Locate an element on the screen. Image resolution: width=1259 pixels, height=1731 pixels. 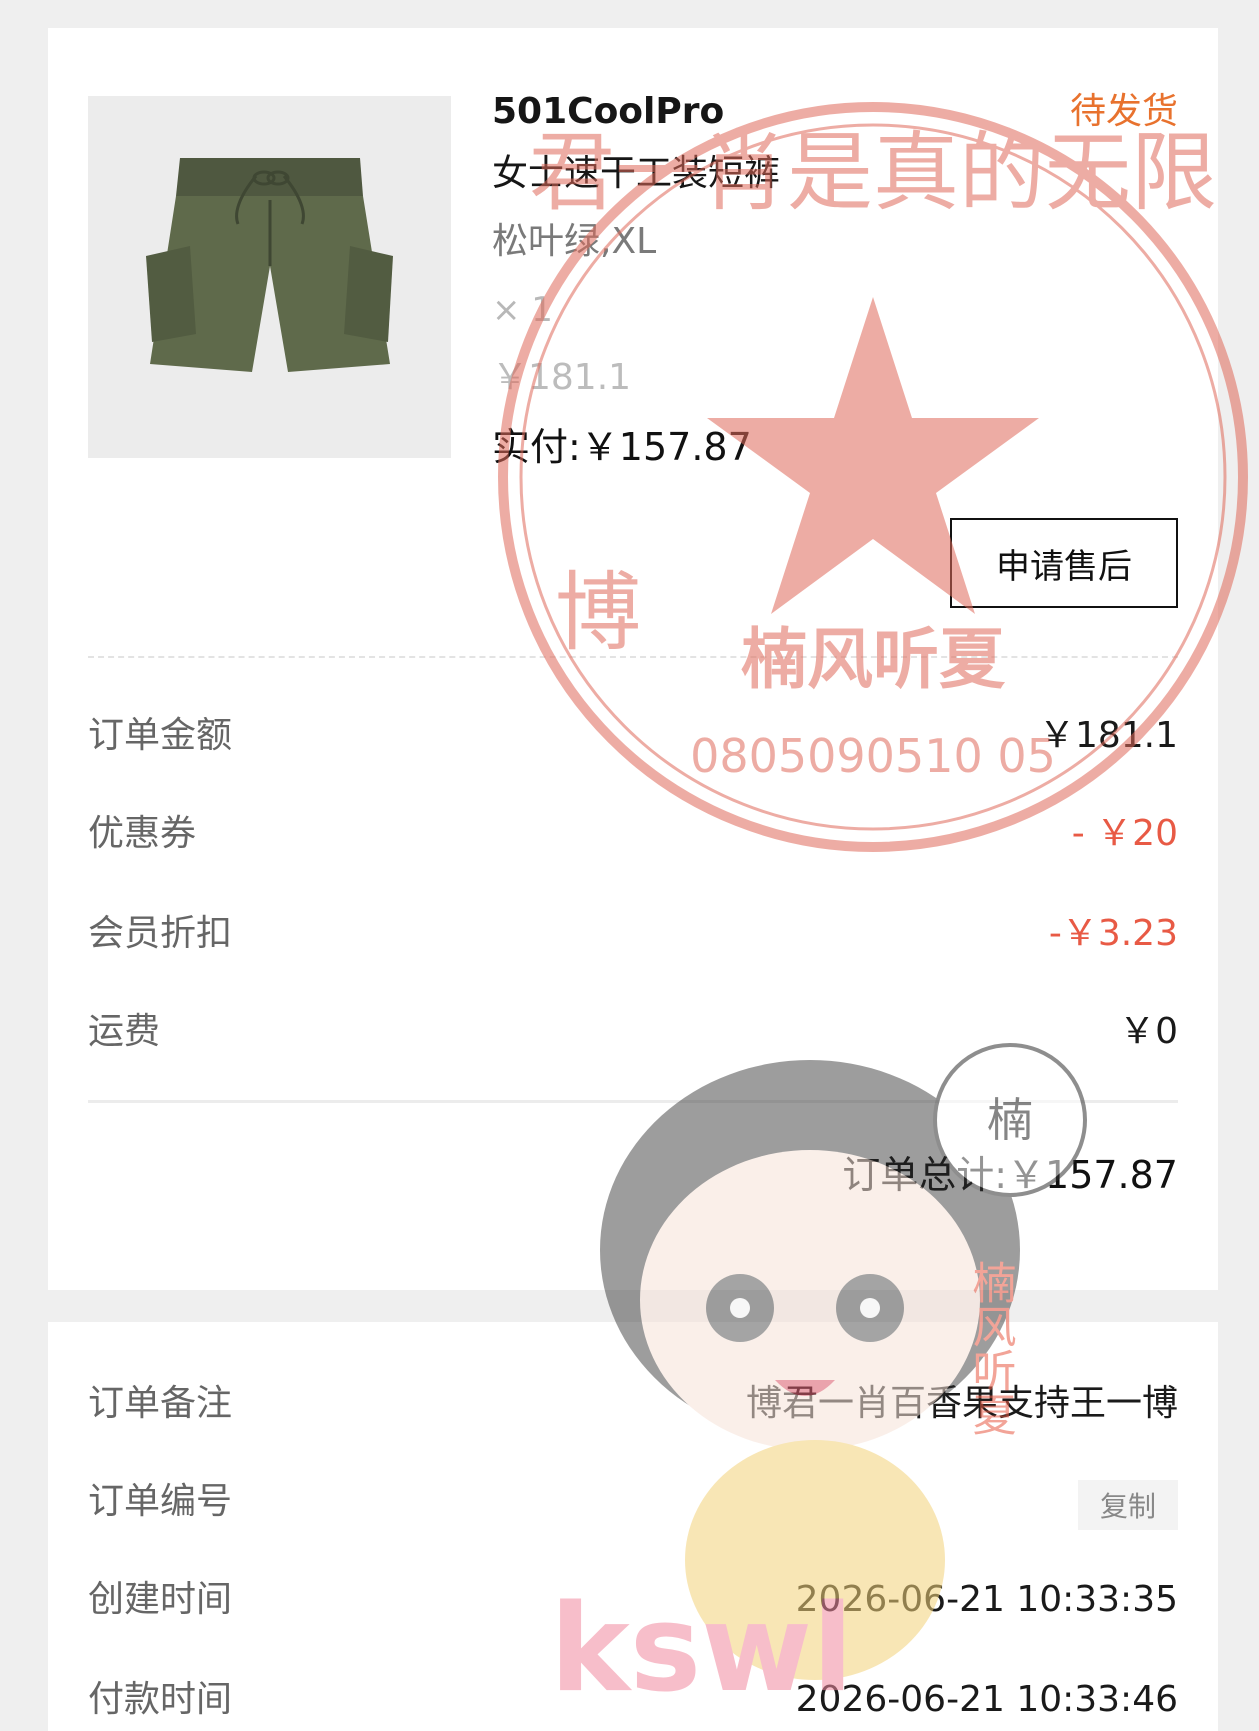
copy-button: 复制 is located at coordinates (1128, 1505).